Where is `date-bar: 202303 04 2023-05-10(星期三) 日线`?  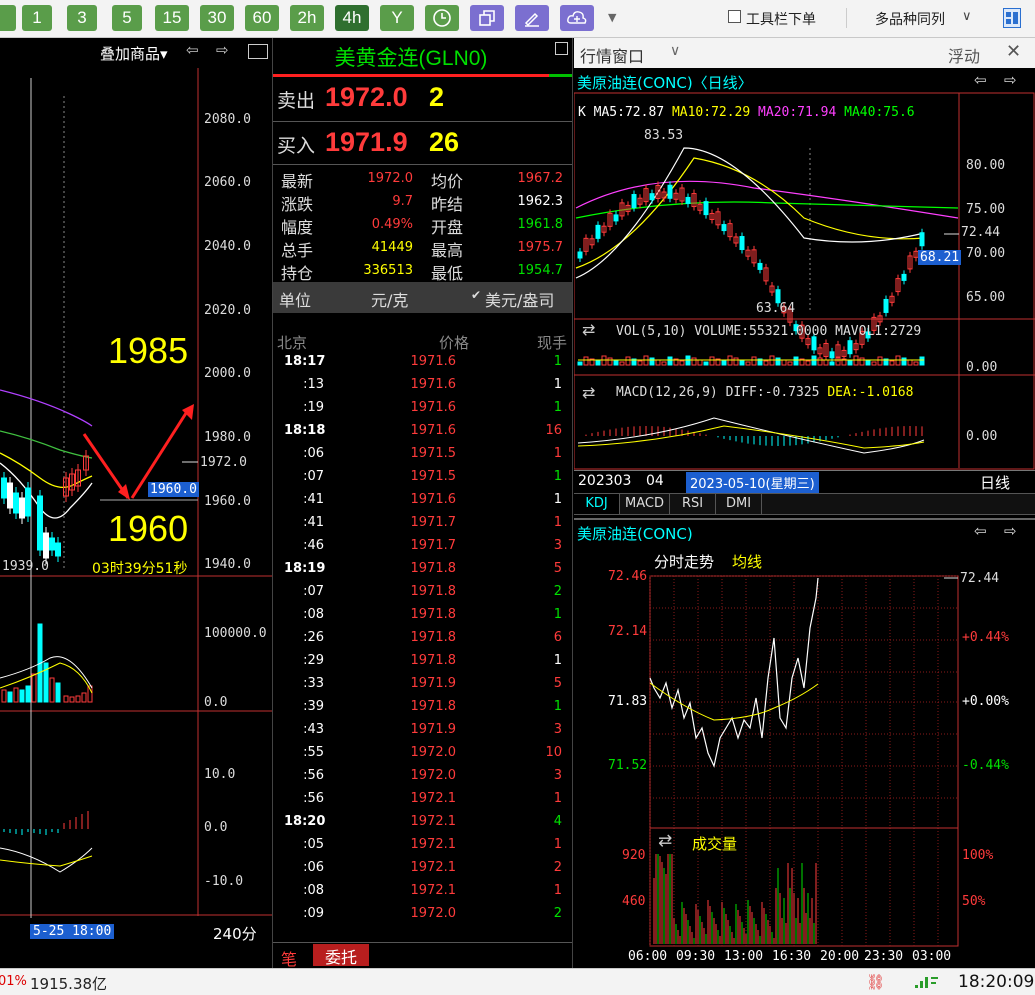 date-bar: 202303 04 2023-05-10(星期三) 日线 is located at coordinates (804, 481).